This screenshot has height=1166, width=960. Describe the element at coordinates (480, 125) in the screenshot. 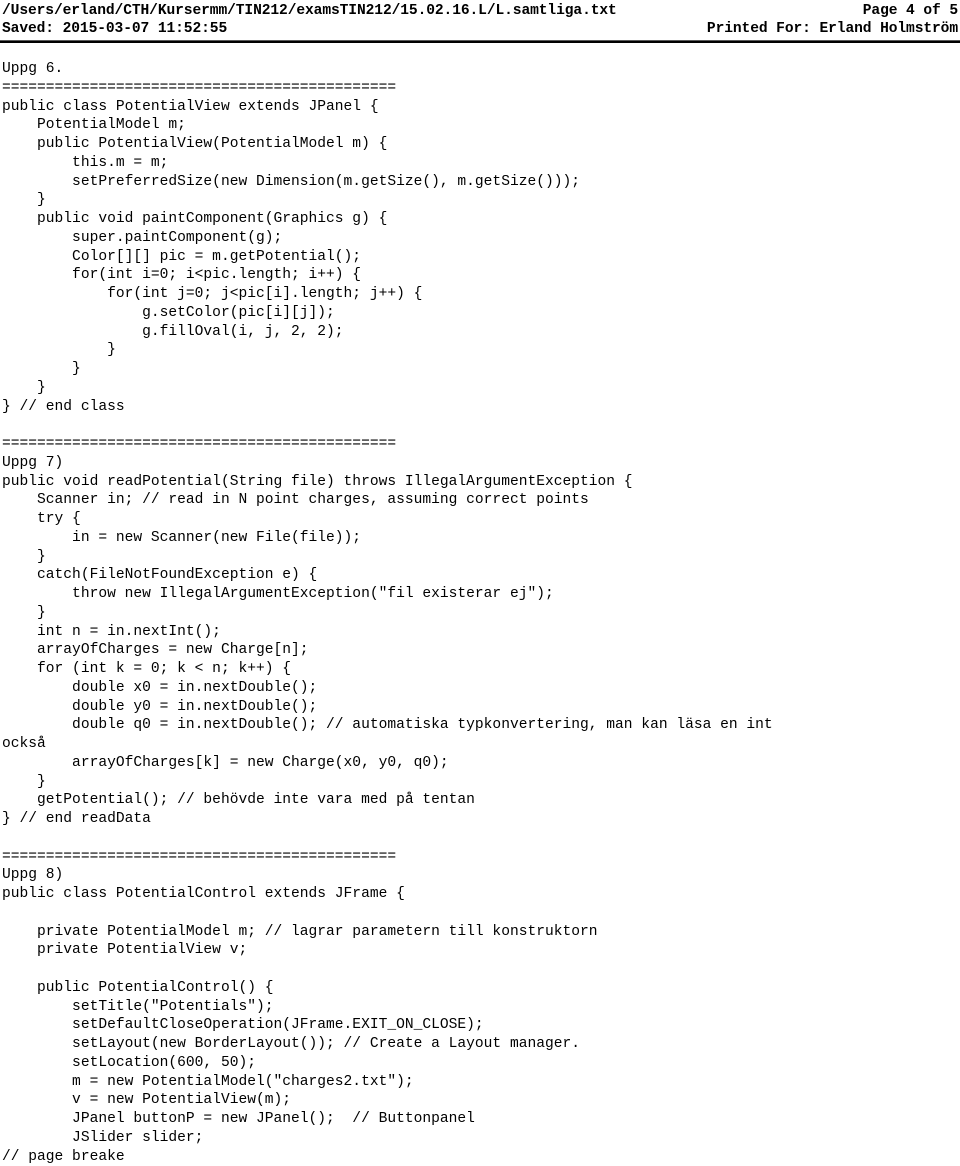

I see `code-line: PotentialModel m;` at that location.